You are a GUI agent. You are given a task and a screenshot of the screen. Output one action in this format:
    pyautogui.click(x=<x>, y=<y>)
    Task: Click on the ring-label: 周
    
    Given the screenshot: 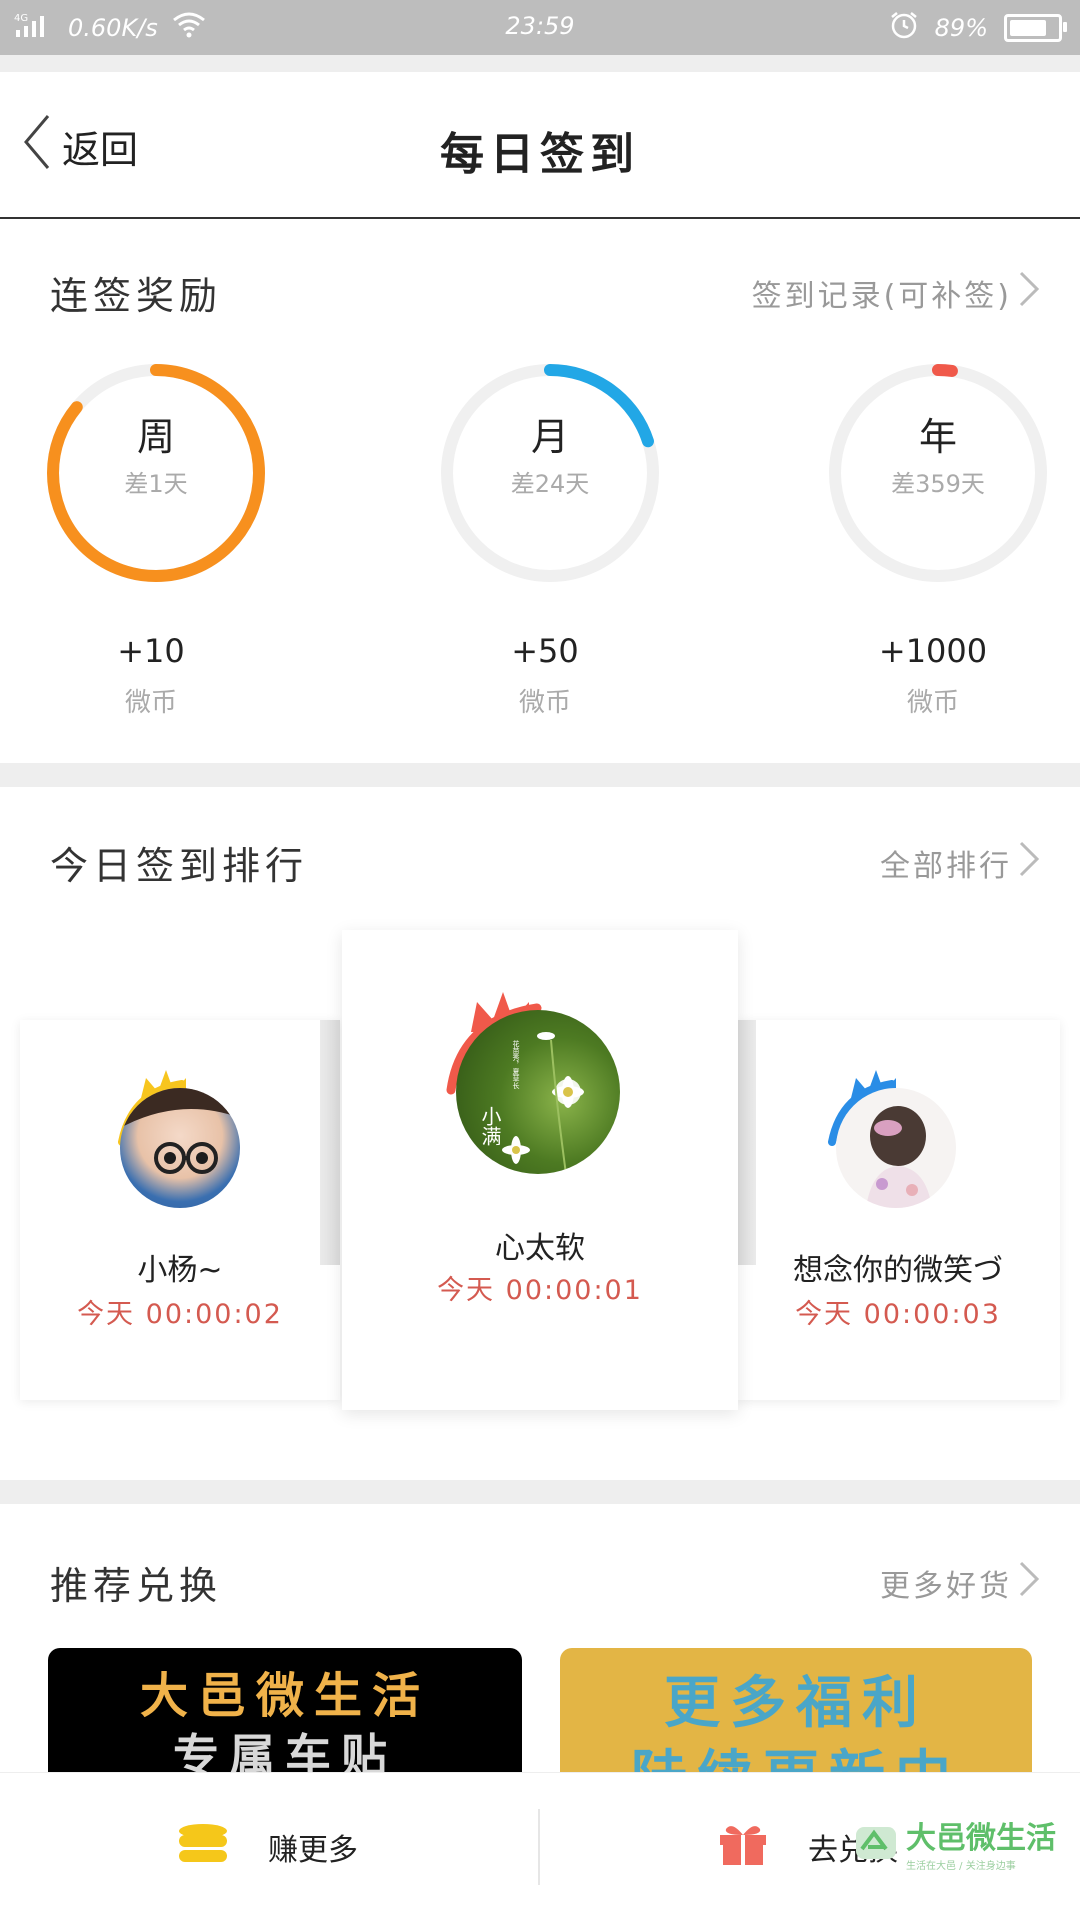 What is the action you would take?
    pyautogui.click(x=155, y=437)
    